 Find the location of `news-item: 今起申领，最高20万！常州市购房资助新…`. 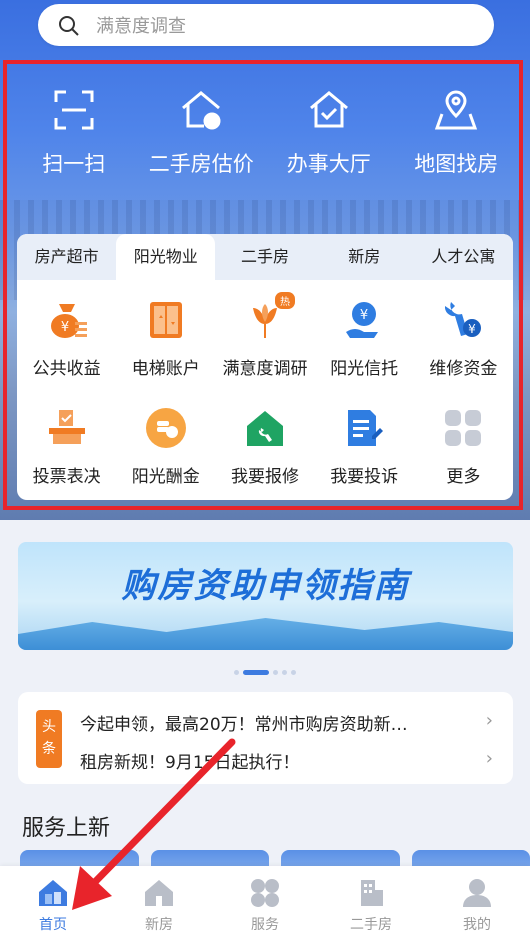

news-item: 今起申领，最高20万！常州市购房资助新… is located at coordinates (280, 722).